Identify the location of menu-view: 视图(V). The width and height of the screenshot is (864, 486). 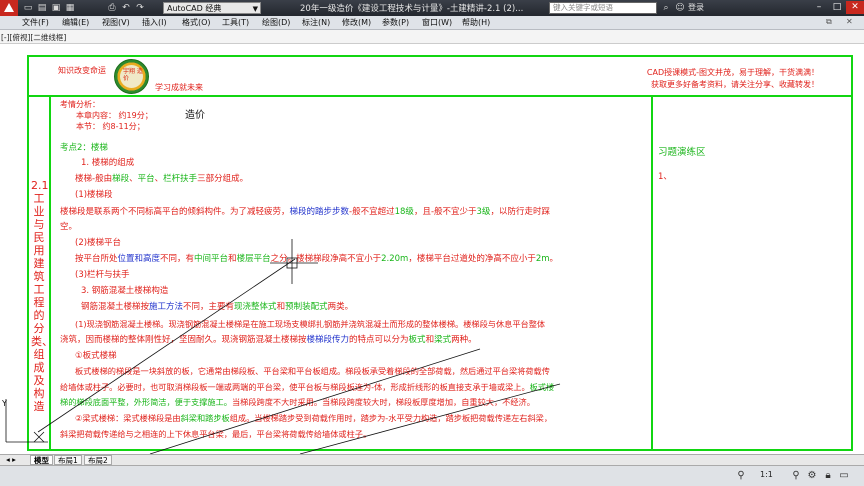
(116, 22).